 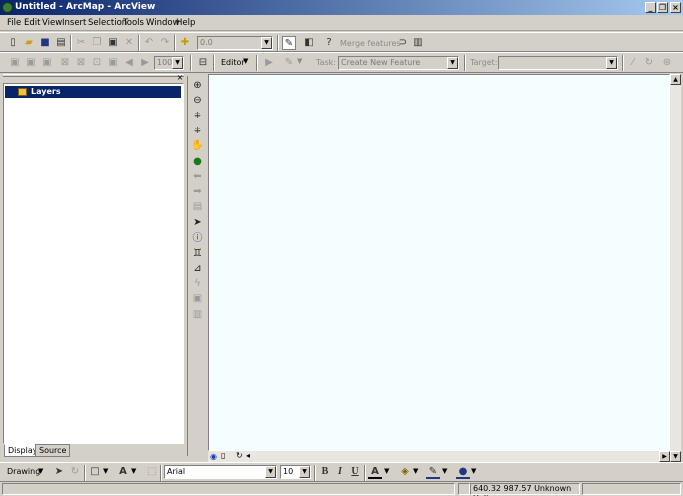 What do you see at coordinates (203, 63) in the screenshot?
I see `toggle-draft-mode-icon: ⊟` at bounding box center [203, 63].